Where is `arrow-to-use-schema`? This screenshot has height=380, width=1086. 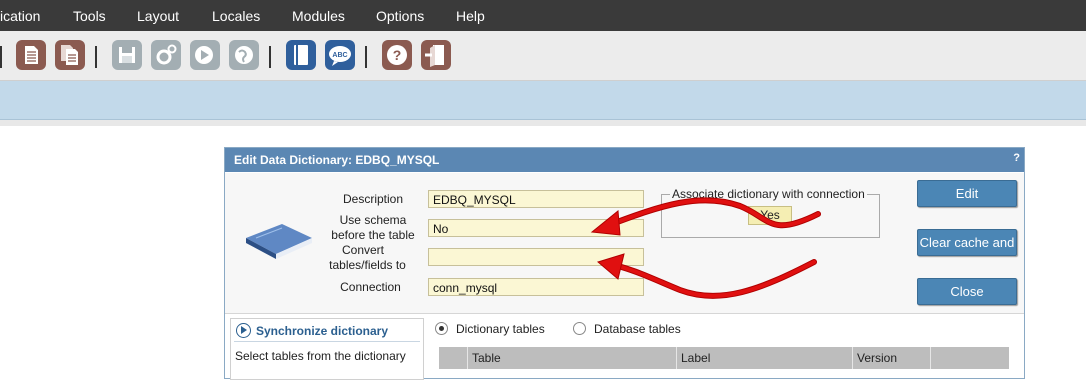
arrow-to-use-schema is located at coordinates (705, 216).